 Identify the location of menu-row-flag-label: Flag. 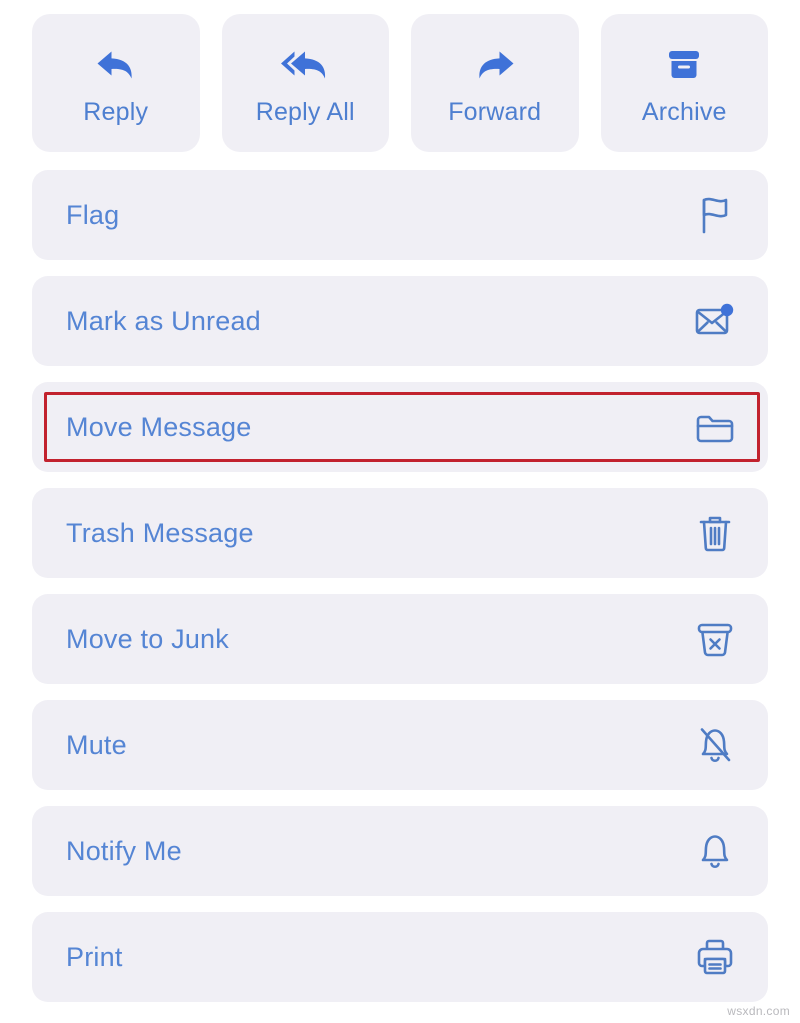
(93, 214).